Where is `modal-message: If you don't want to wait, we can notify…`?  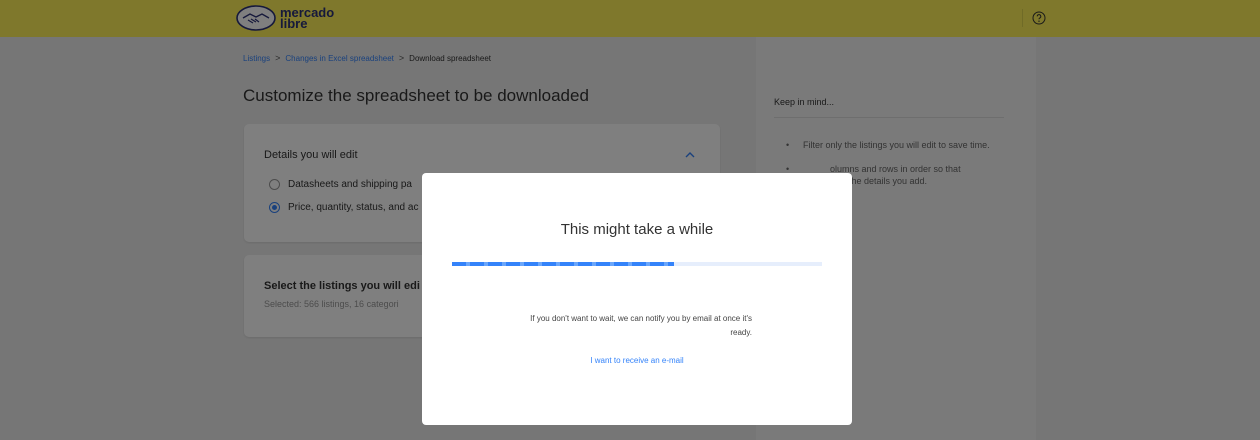 modal-message: If you don't want to wait, we can notify… is located at coordinates (641, 325).